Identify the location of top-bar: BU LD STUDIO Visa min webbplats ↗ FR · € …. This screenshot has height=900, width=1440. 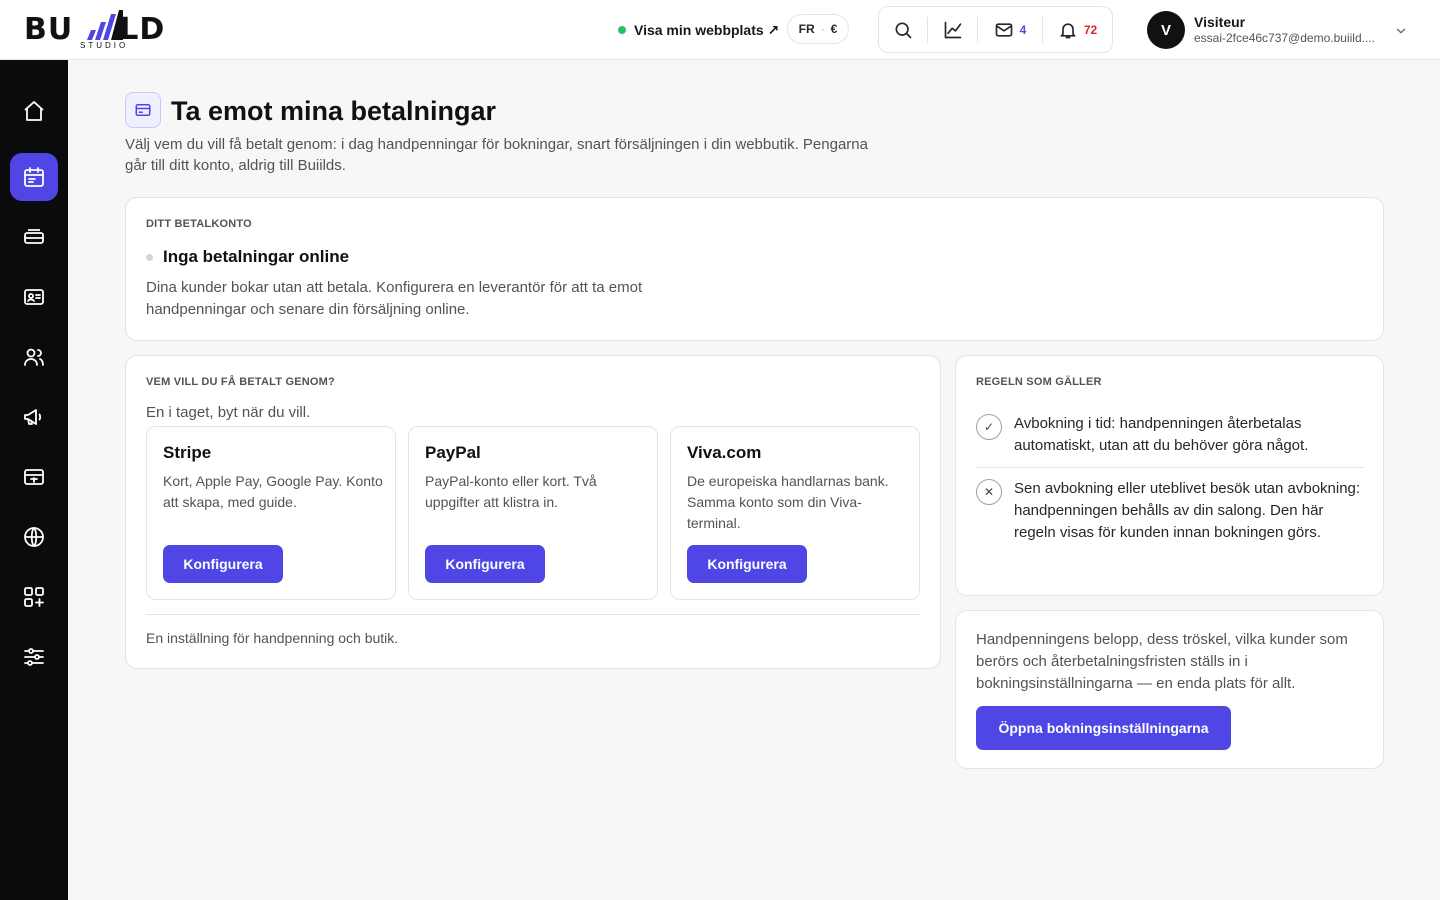
(720, 30).